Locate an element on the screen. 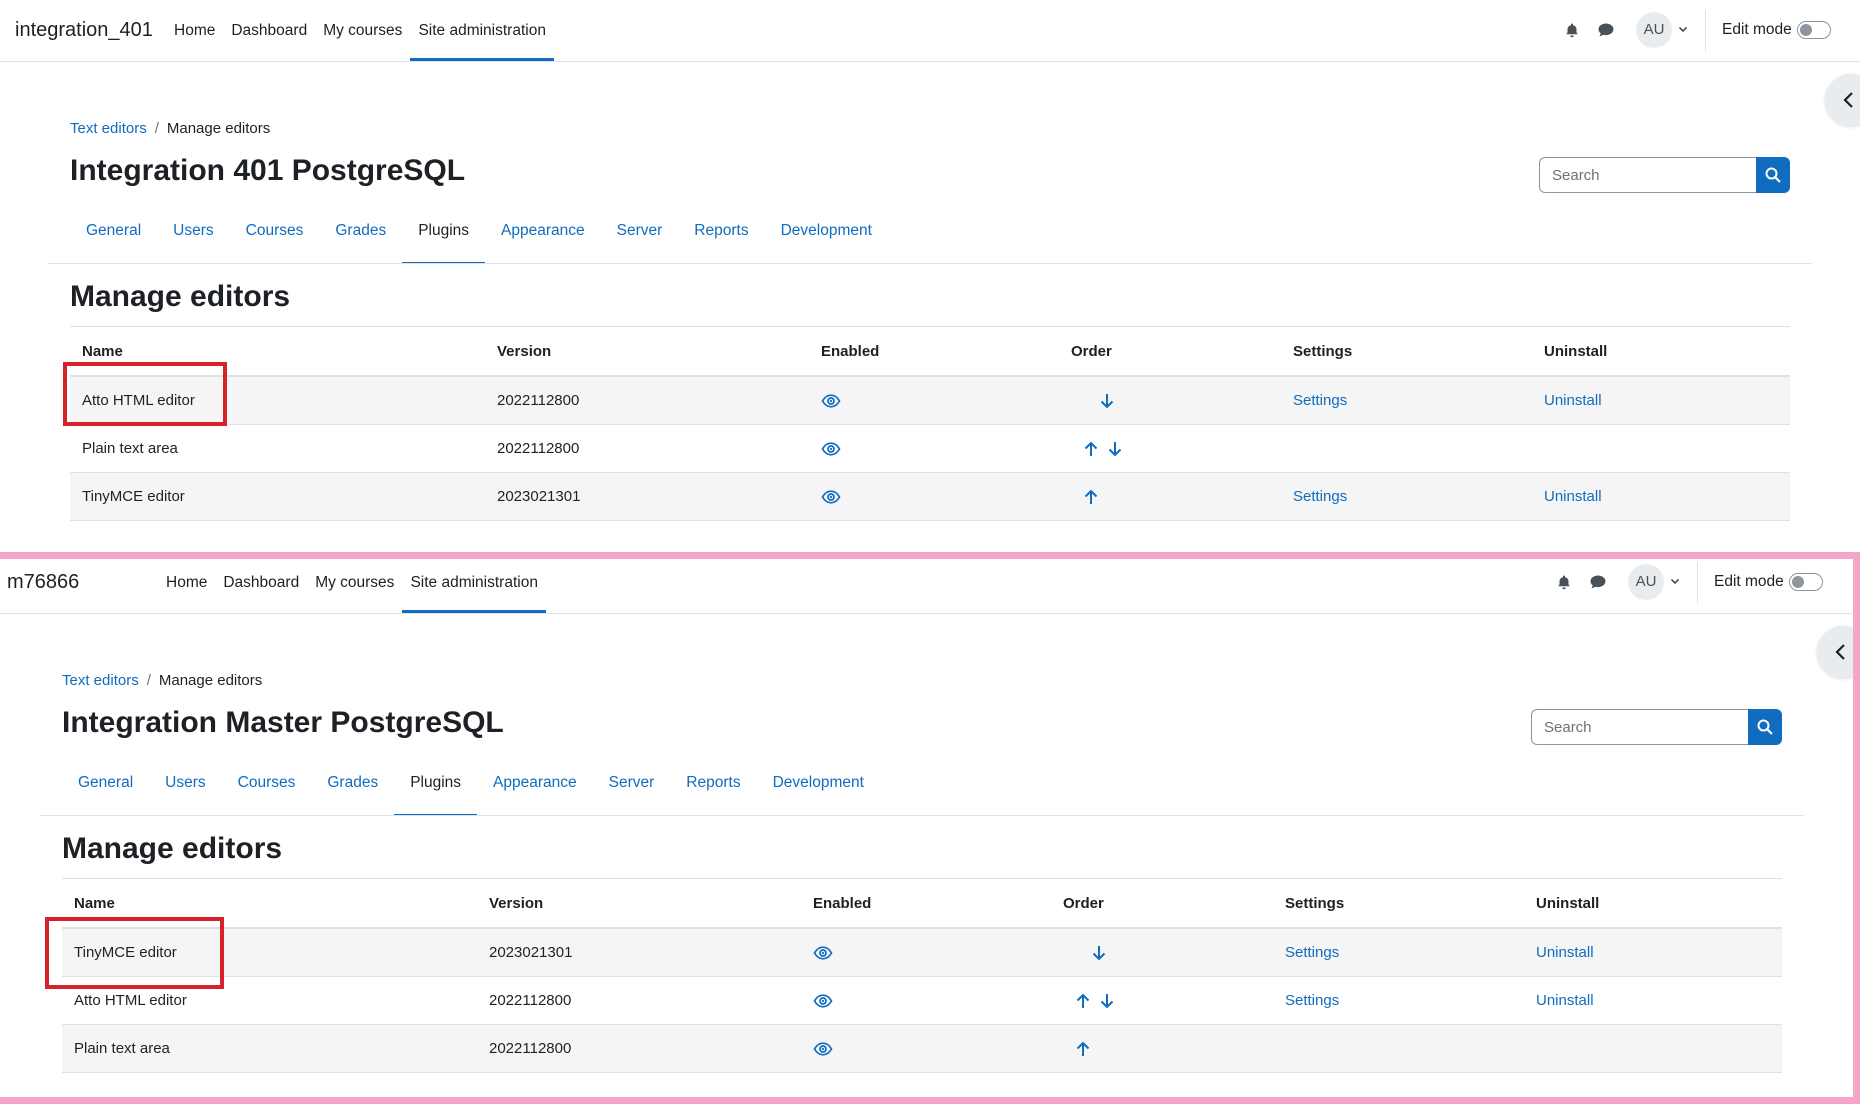 The width and height of the screenshot is (1860, 1104). site-brand: integration_401 is located at coordinates (84, 30).